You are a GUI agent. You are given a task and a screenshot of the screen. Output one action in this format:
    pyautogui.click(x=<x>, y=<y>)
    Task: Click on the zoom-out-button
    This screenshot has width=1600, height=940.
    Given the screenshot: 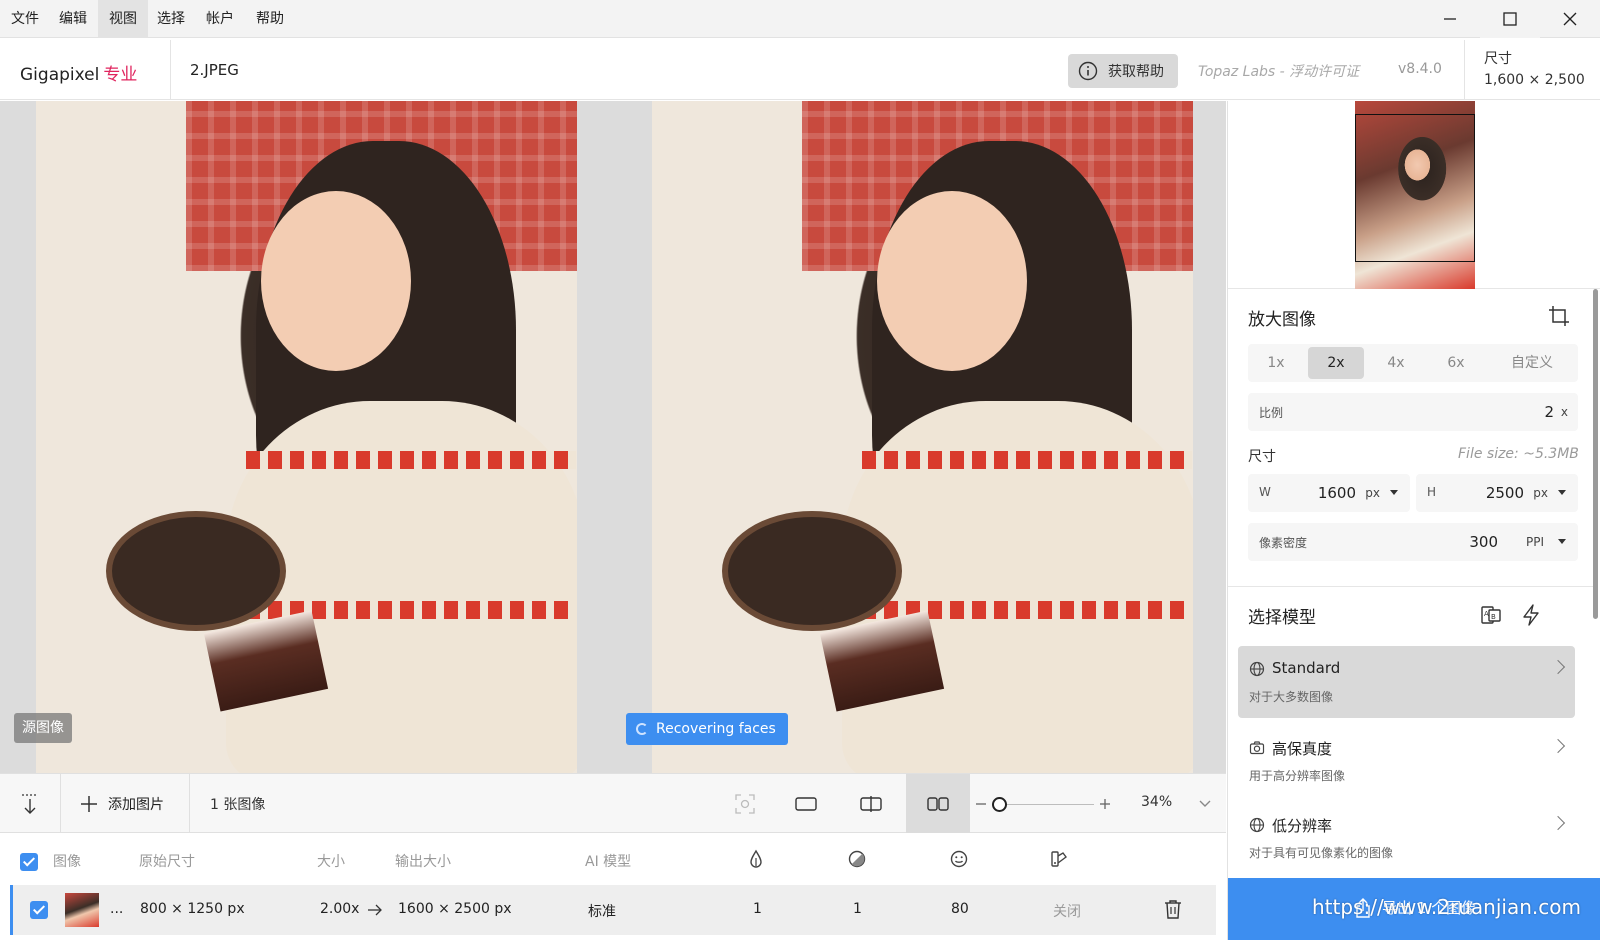 What is the action you would take?
    pyautogui.click(x=981, y=804)
    